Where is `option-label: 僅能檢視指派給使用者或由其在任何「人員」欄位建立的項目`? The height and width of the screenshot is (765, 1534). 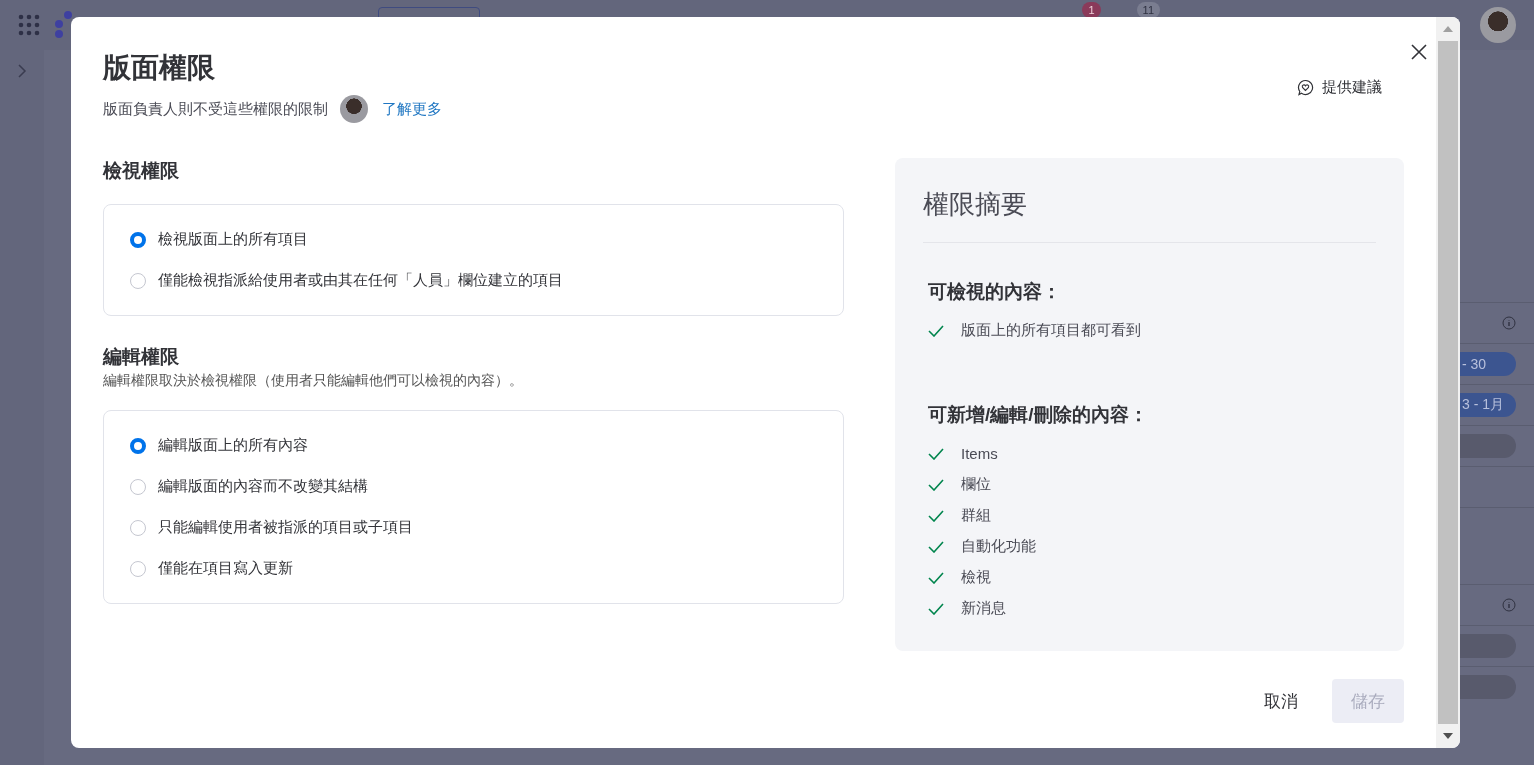 option-label: 僅能檢視指派給使用者或由其在任何「人員」欄位建立的項目 is located at coordinates (360, 280).